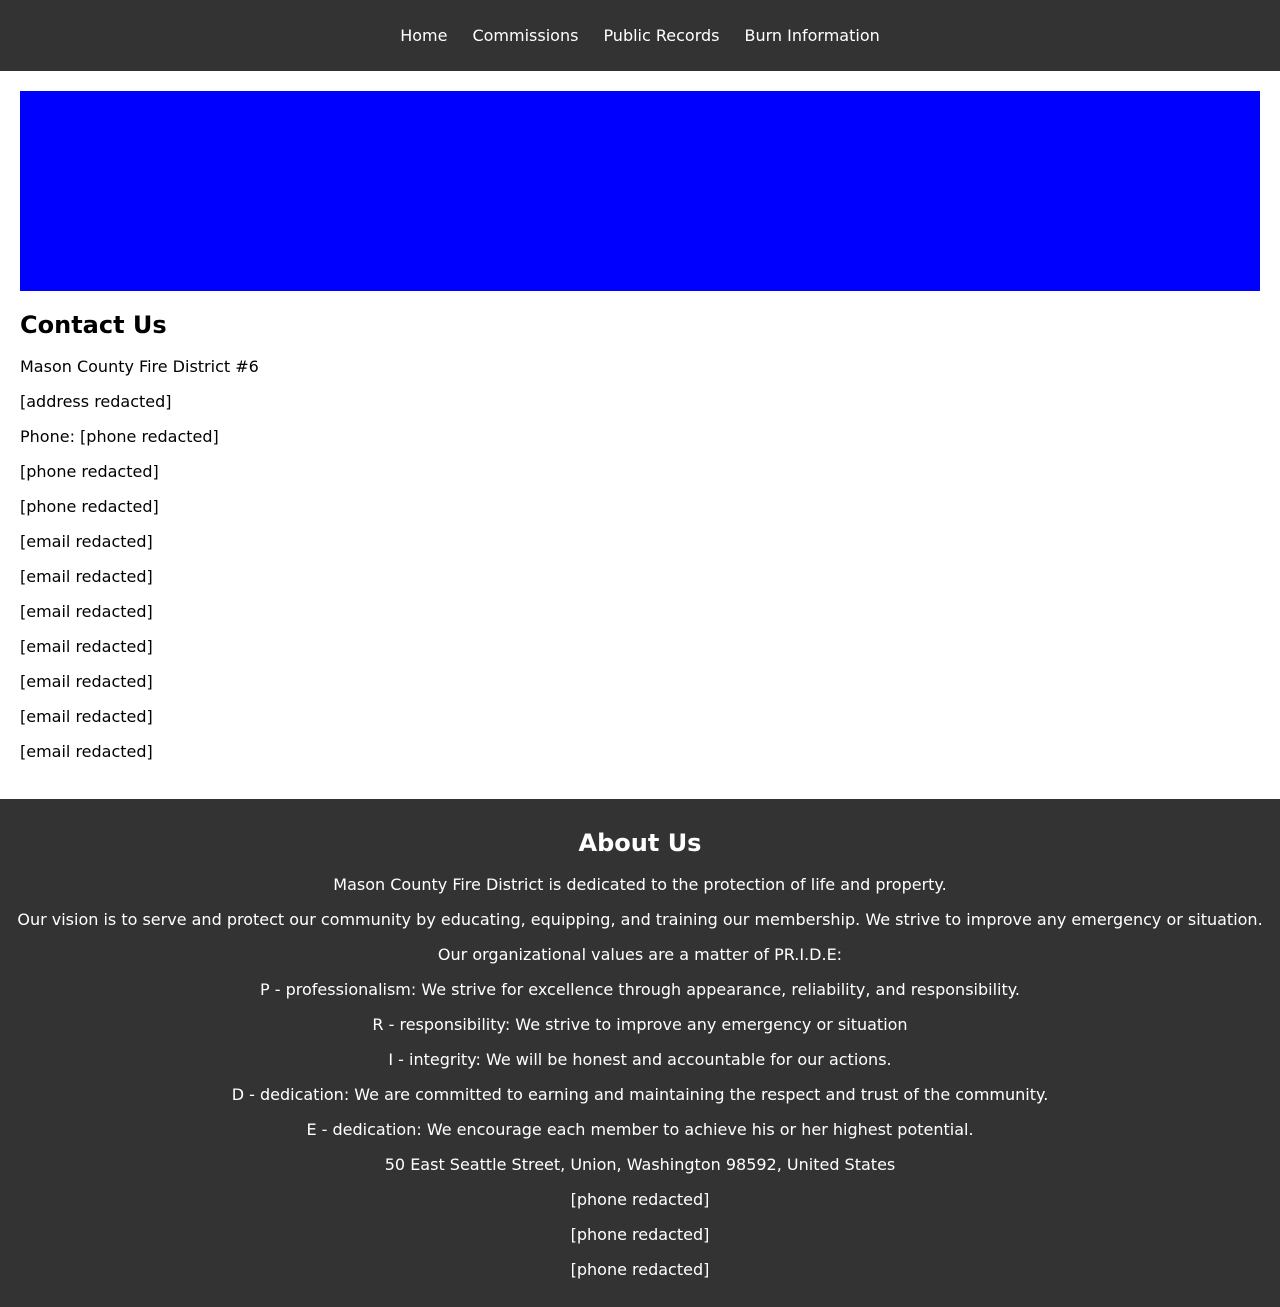 This screenshot has height=1307, width=1280. What do you see at coordinates (640, 191) in the screenshot?
I see `banner-image` at bounding box center [640, 191].